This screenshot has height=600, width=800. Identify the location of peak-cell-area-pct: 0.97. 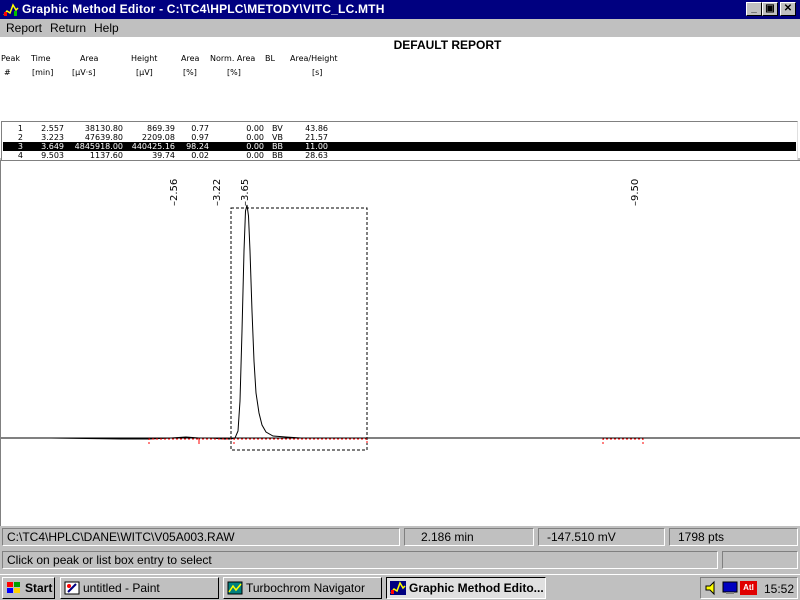
(200, 137).